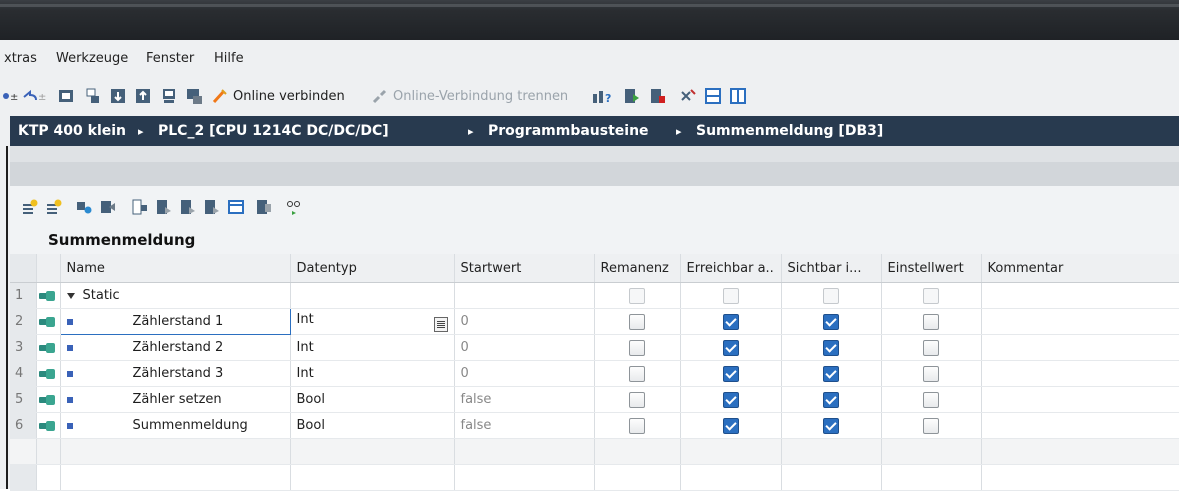  Describe the element at coordinates (632, 96) in the screenshot. I see `start-cpu-icon` at that location.